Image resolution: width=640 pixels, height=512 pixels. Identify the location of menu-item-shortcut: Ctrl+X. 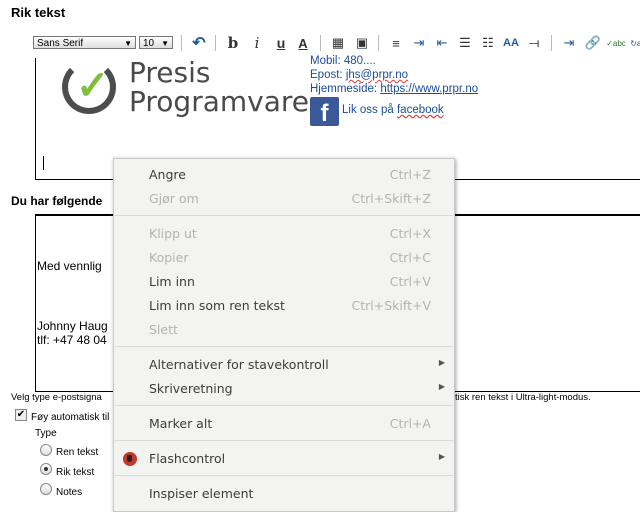
(410, 233).